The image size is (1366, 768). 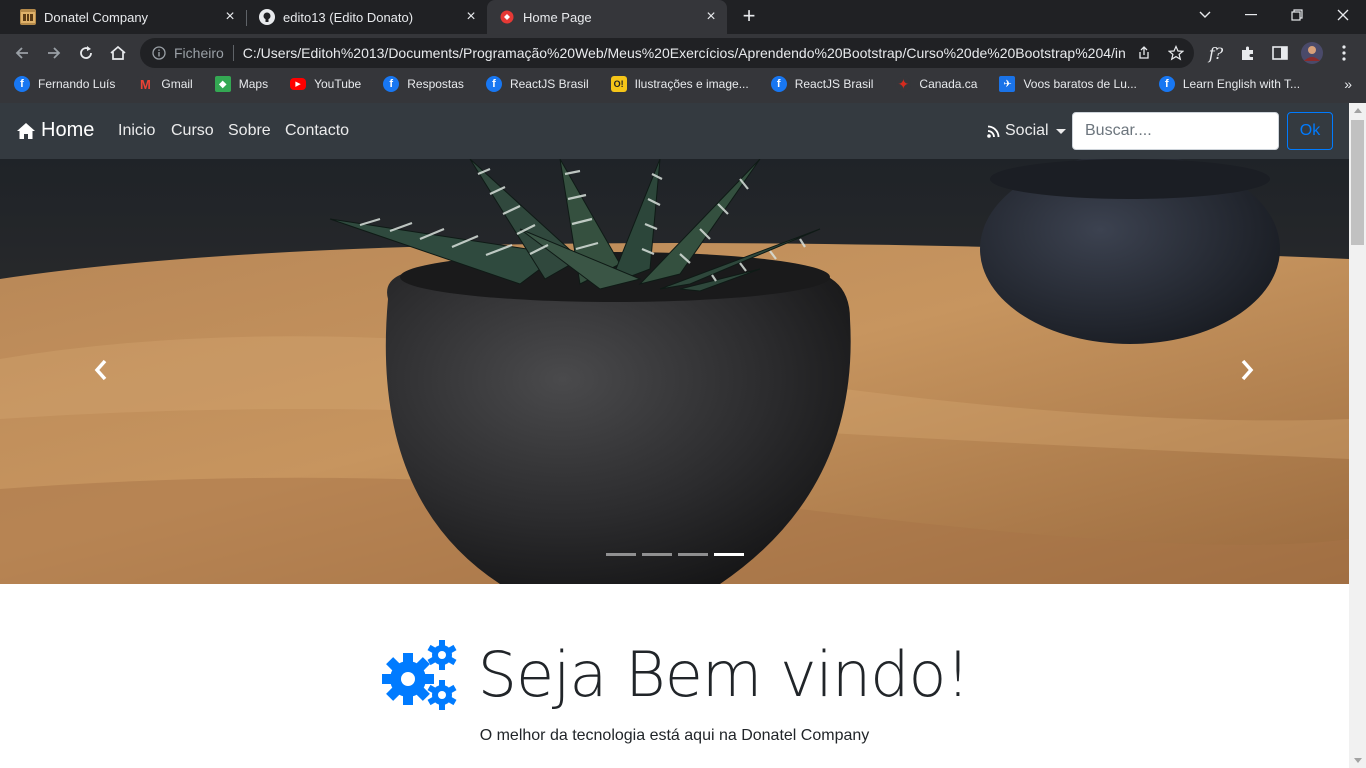 I want to click on bookmark-item: f Fernando Luís, so click(x=61, y=84).